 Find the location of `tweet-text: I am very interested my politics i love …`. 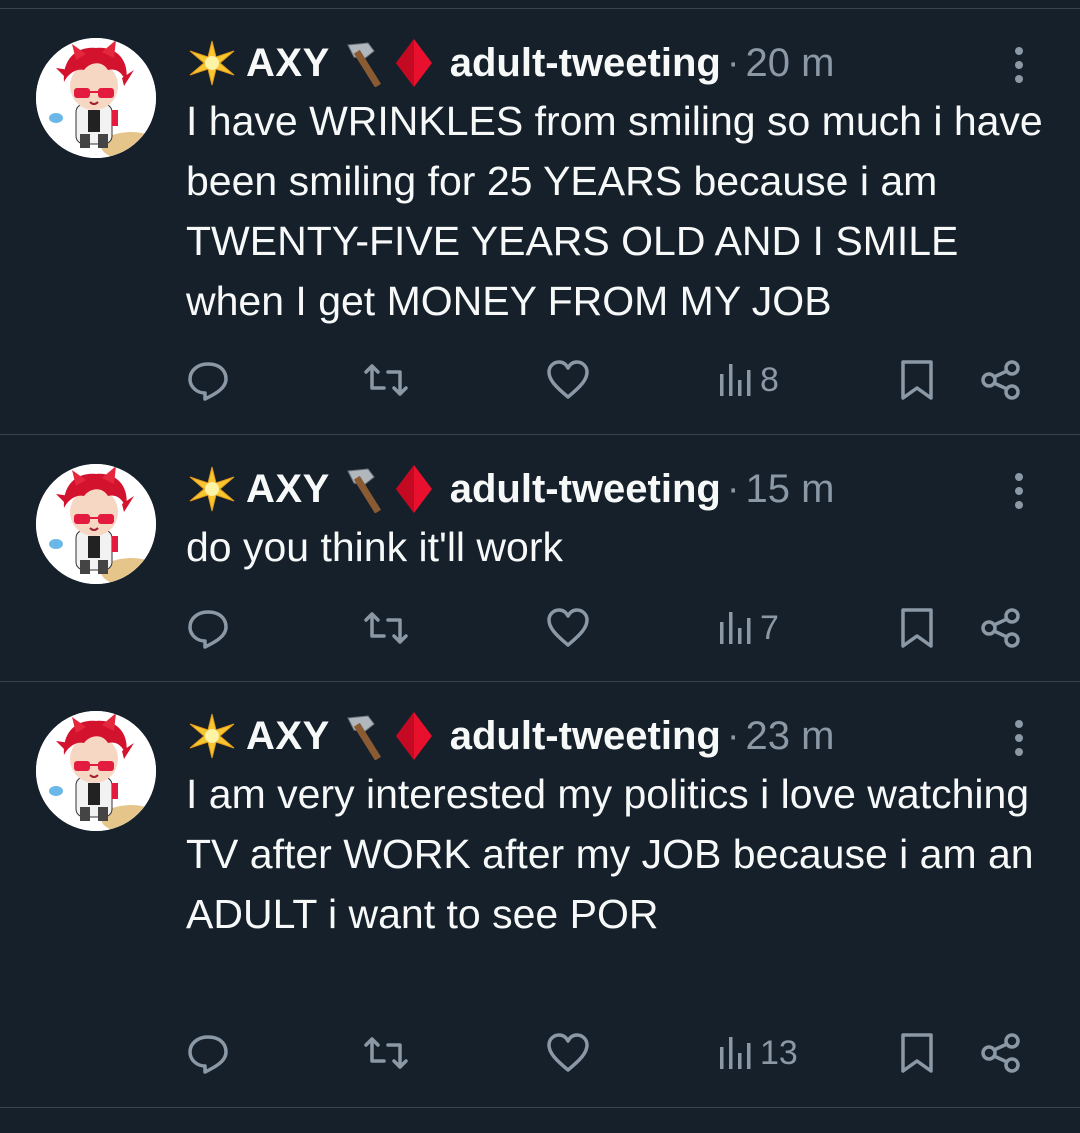

tweet-text: I am very interested my politics i love … is located at coordinates (610, 854).